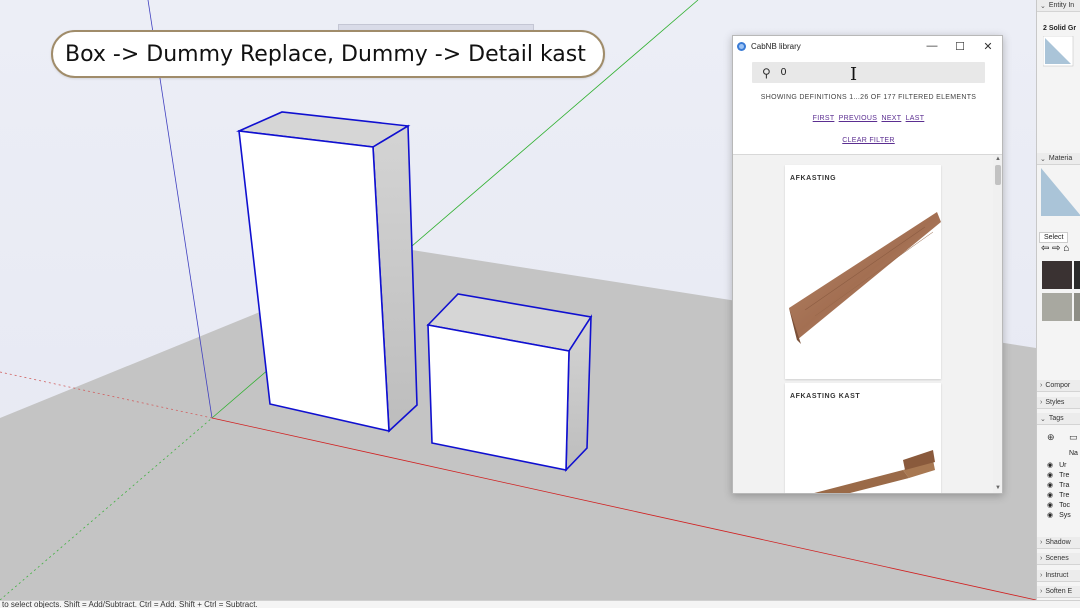 The image size is (1080, 608). I want to click on material-preview, so click(1060, 192).